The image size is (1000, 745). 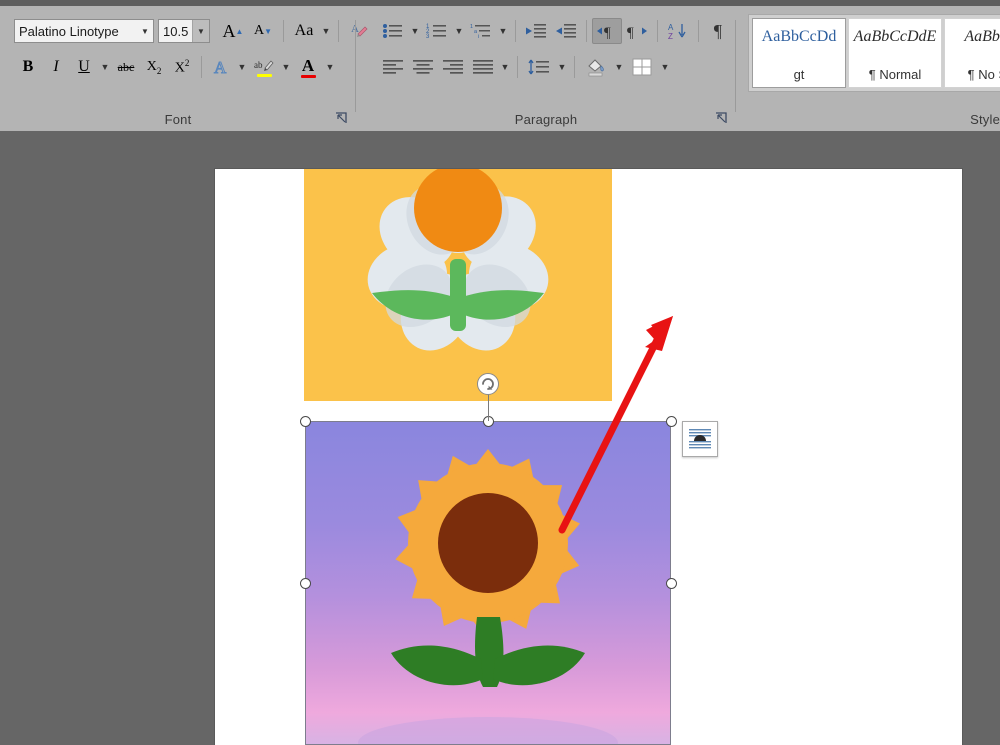 What do you see at coordinates (972, 53) in the screenshot?
I see `style-tile-no-spacing: AaBbCc ¶ No Sp` at bounding box center [972, 53].